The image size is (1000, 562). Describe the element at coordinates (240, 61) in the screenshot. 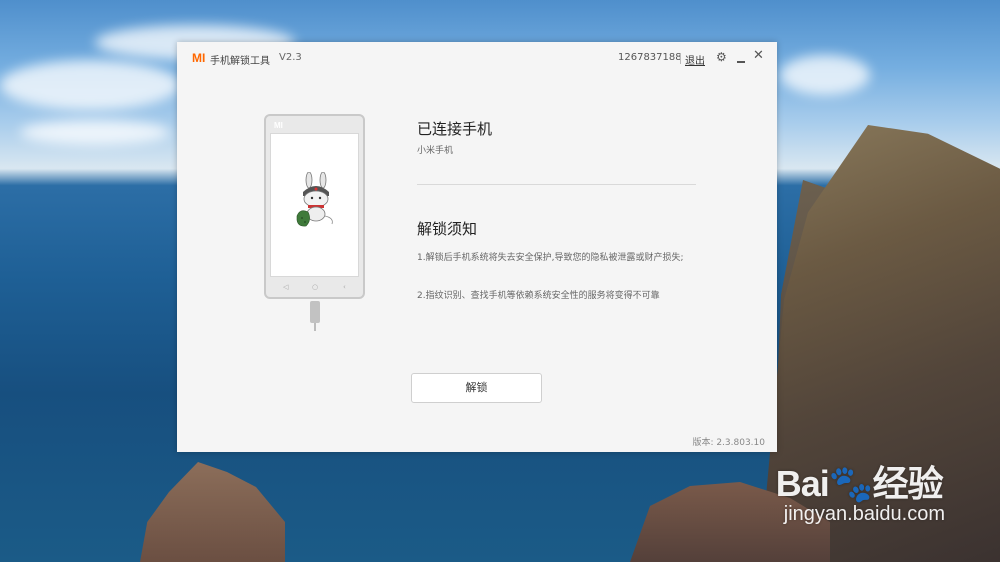

I see `app-title: 手机解锁工具` at that location.